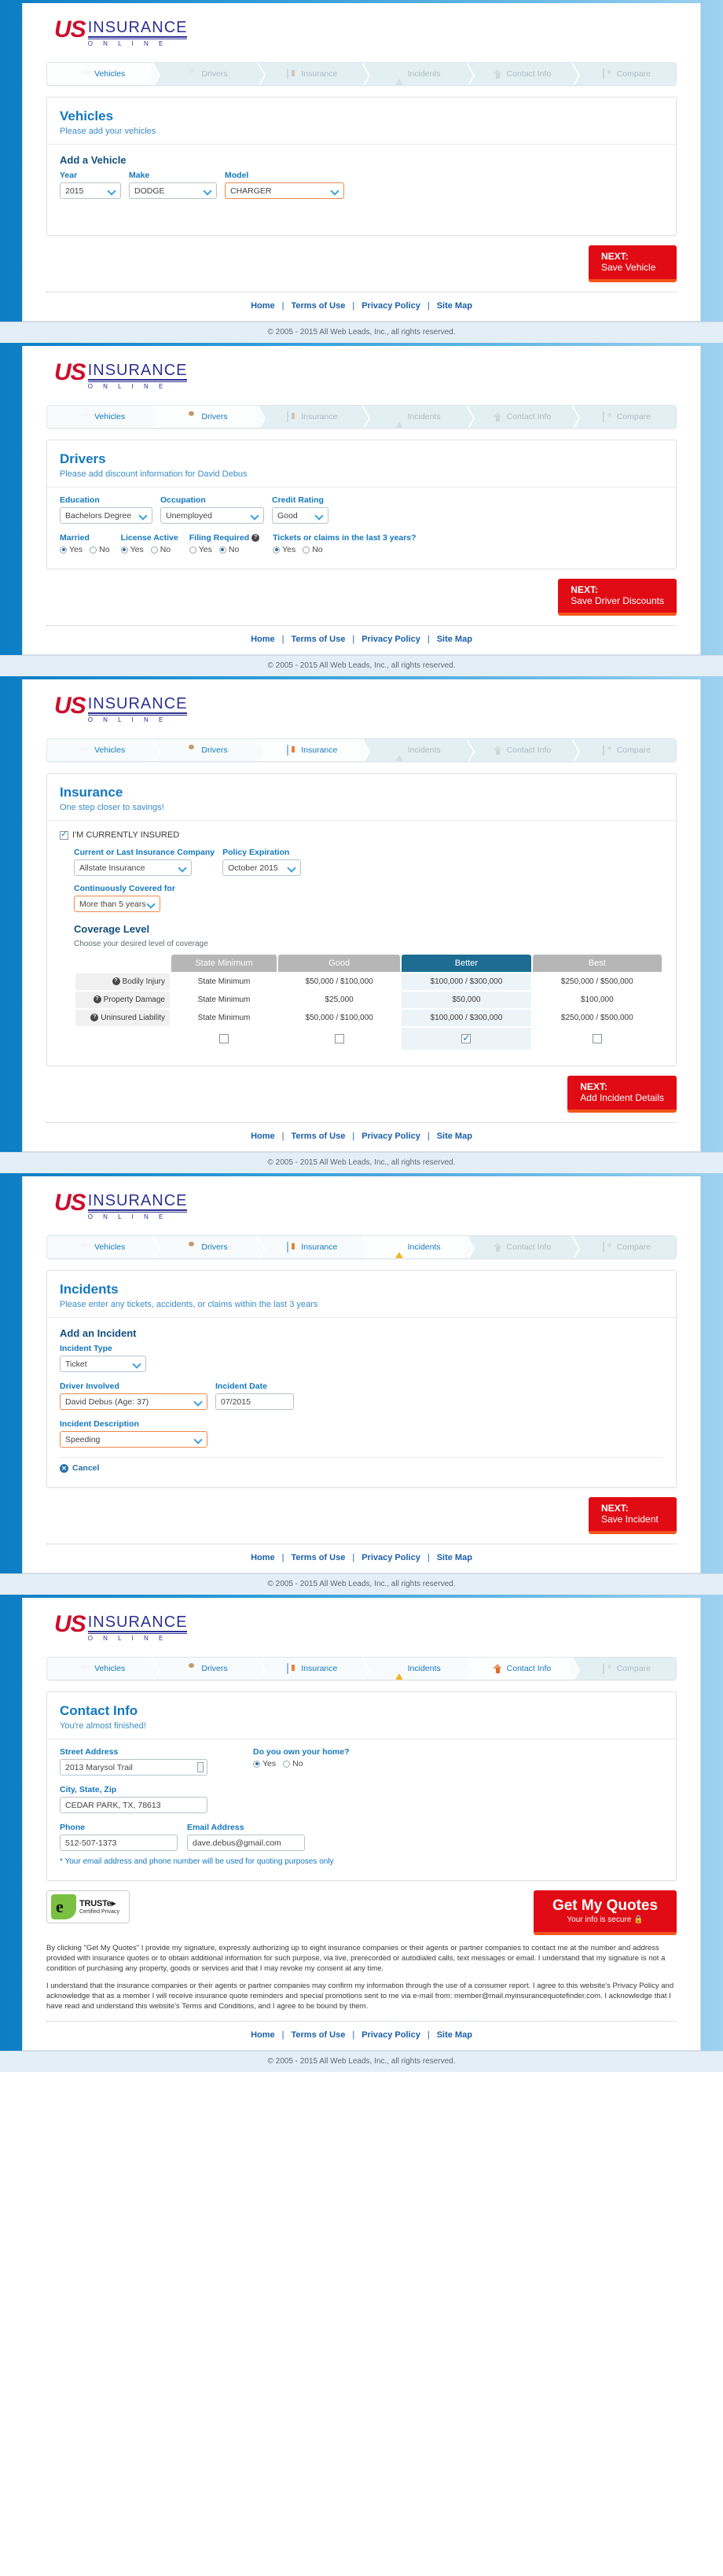 The height and width of the screenshot is (2576, 723). I want to click on email-input: dave.debus@gmail.com, so click(246, 1842).